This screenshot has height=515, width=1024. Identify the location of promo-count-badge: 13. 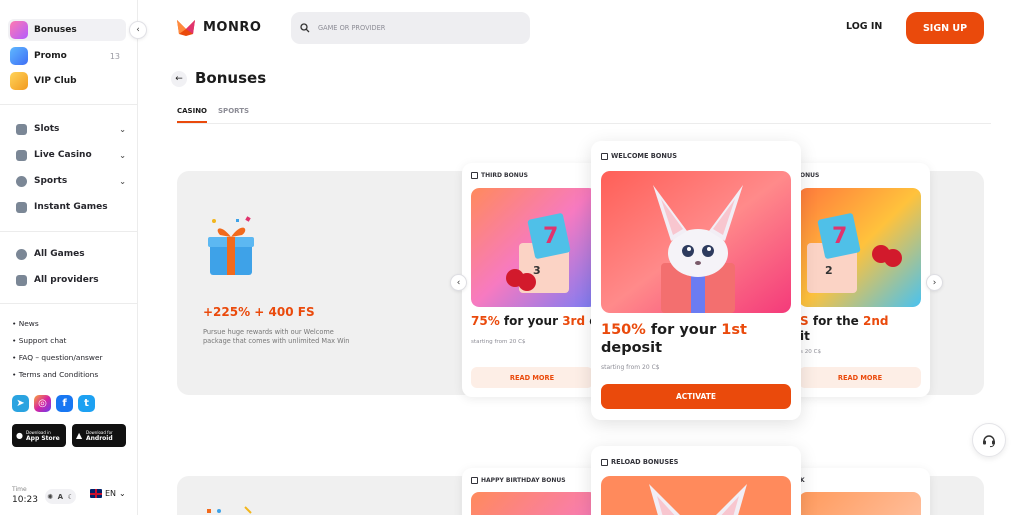
(114, 56).